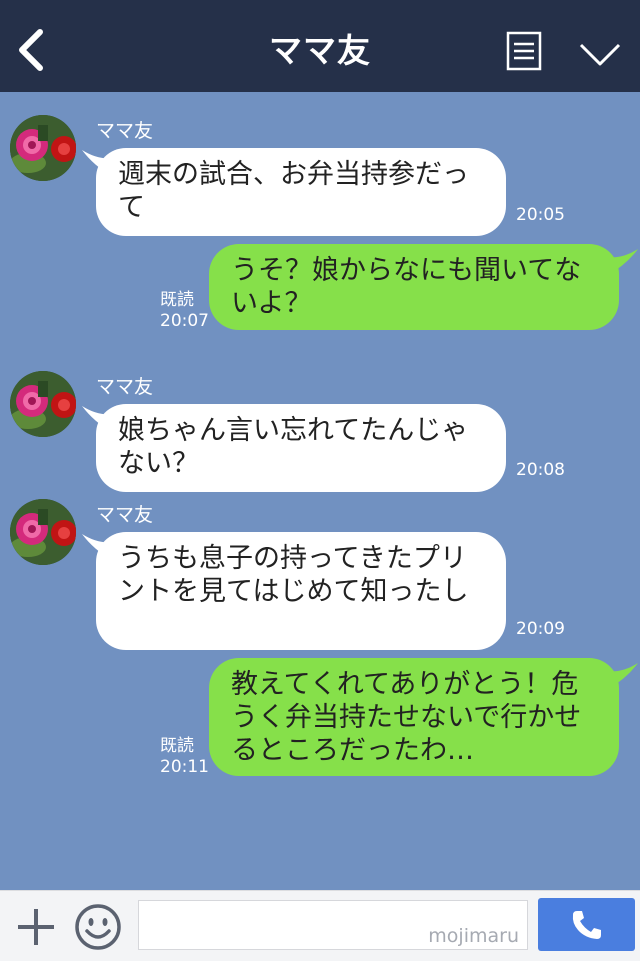 The height and width of the screenshot is (961, 640). What do you see at coordinates (320, 50) in the screenshot?
I see `chat-title: ママ友` at bounding box center [320, 50].